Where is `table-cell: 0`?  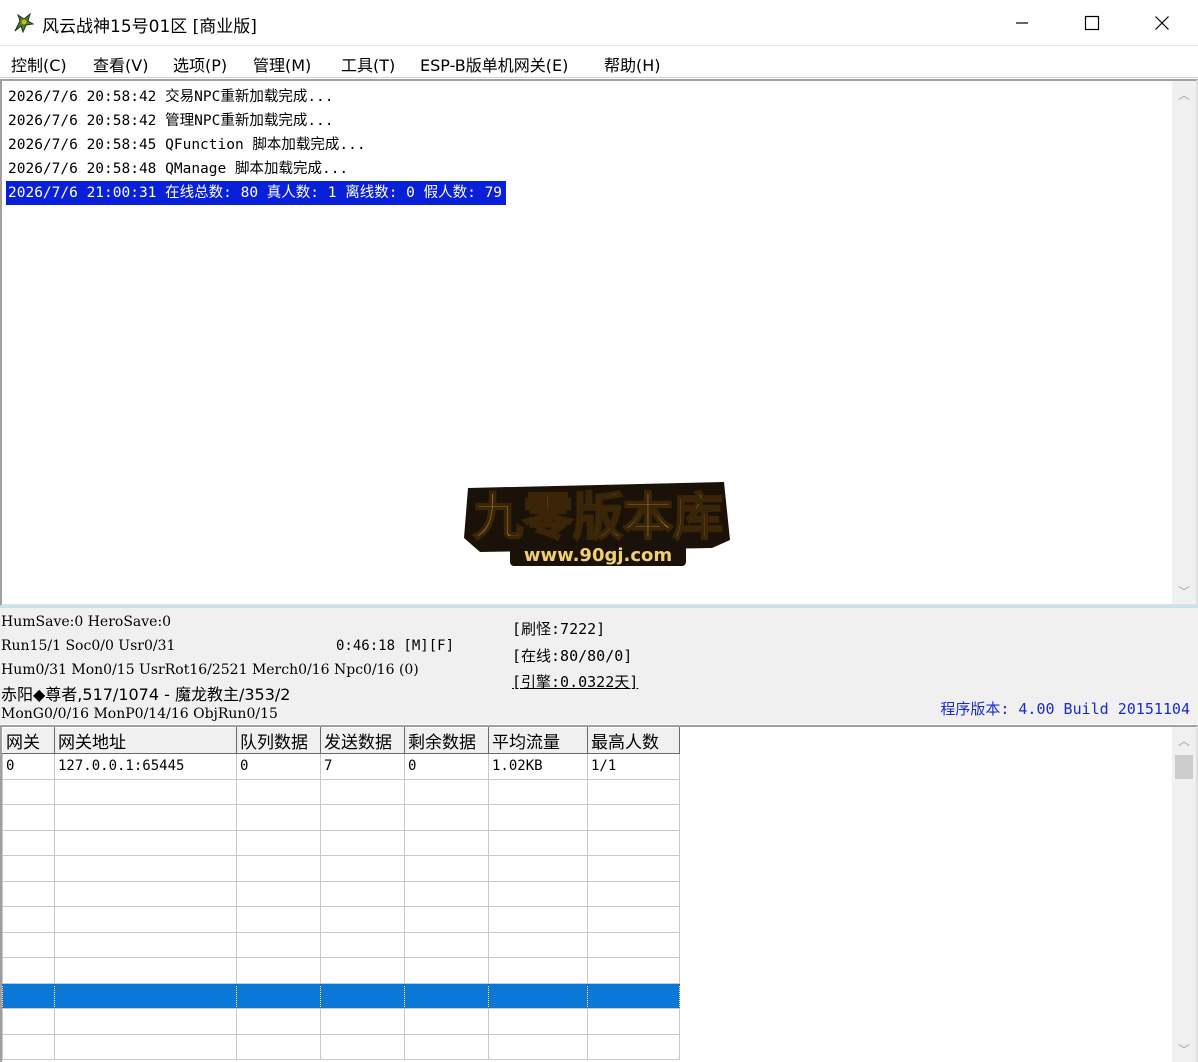
table-cell: 0 is located at coordinates (278, 766).